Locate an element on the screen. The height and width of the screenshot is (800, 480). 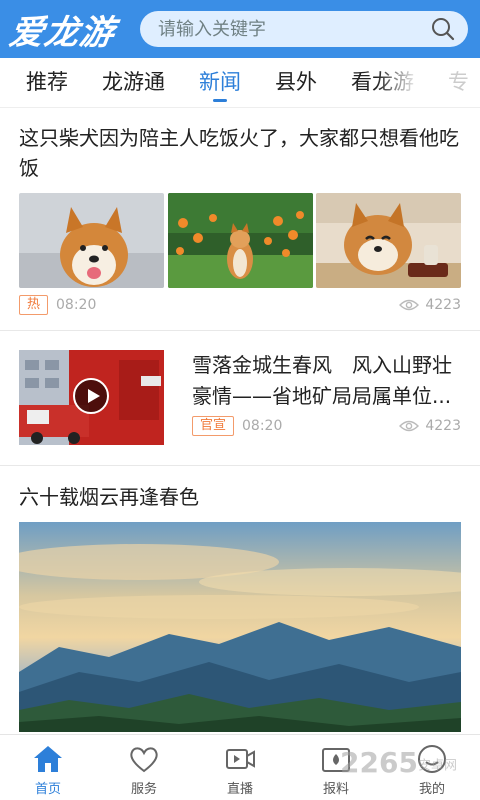
nav-report-label: 报料 is located at coordinates (335, 789).